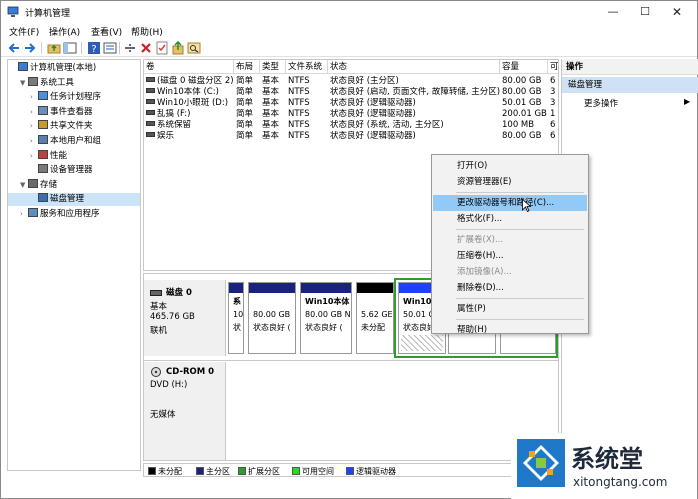  What do you see at coordinates (271, 103) in the screenshot?
I see `cell-text: 基本` at bounding box center [271, 103].